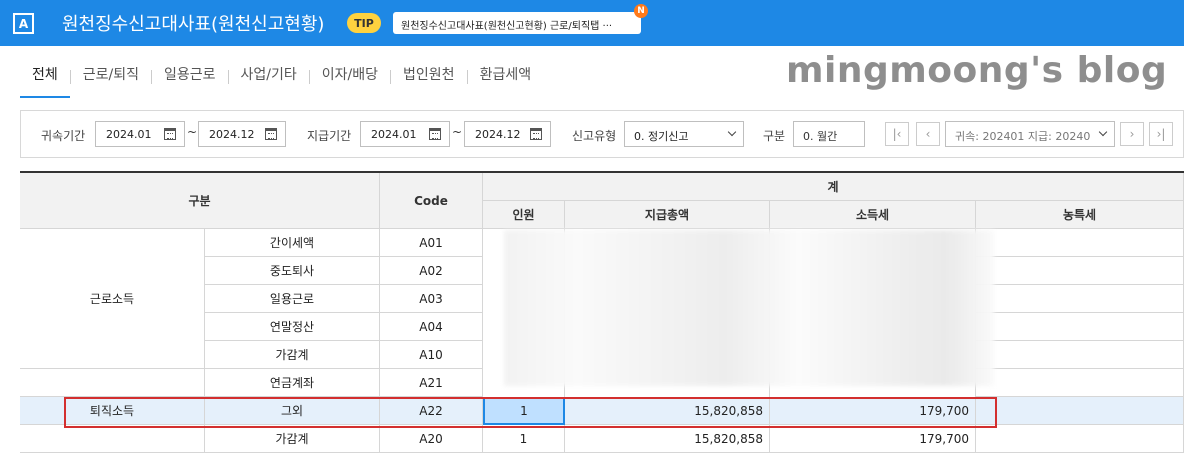 The width and height of the screenshot is (1184, 454). Describe the element at coordinates (1161, 134) in the screenshot. I see `last-page-button: ›|` at that location.